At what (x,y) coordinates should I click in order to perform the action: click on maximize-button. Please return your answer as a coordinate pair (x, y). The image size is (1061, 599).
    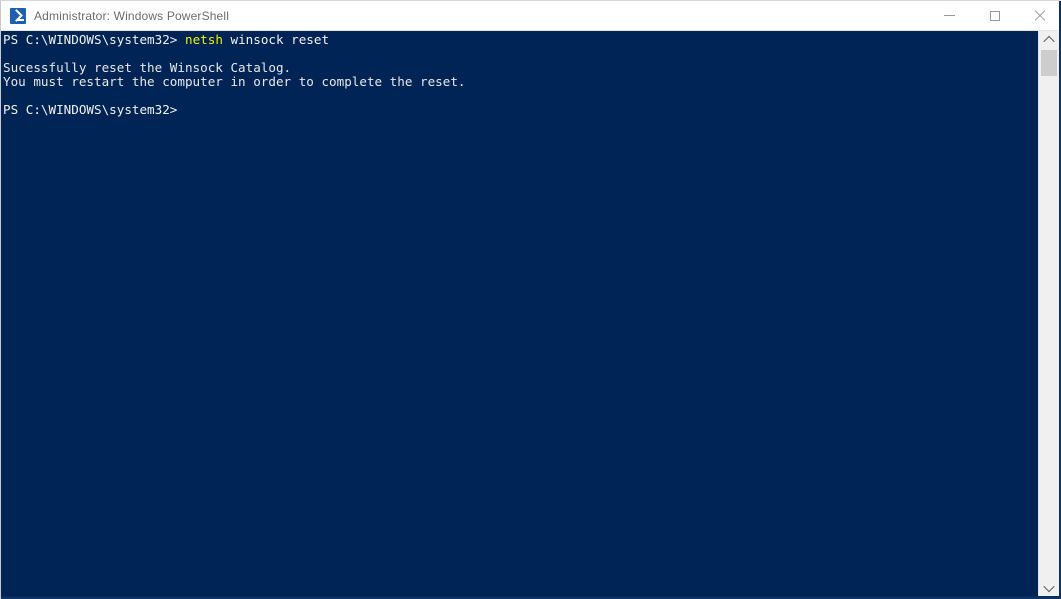
    Looking at the image, I should click on (994, 15).